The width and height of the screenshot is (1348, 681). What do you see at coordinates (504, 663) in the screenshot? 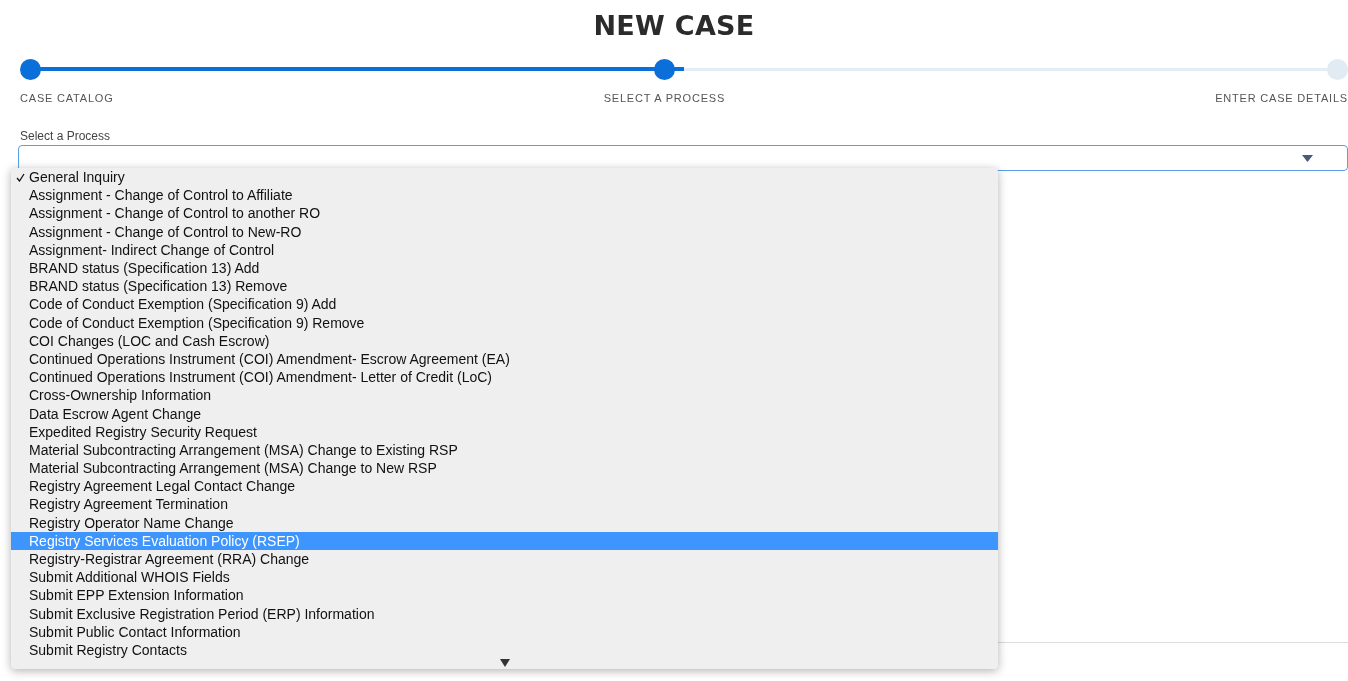
I see `scroll-down-icon` at bounding box center [504, 663].